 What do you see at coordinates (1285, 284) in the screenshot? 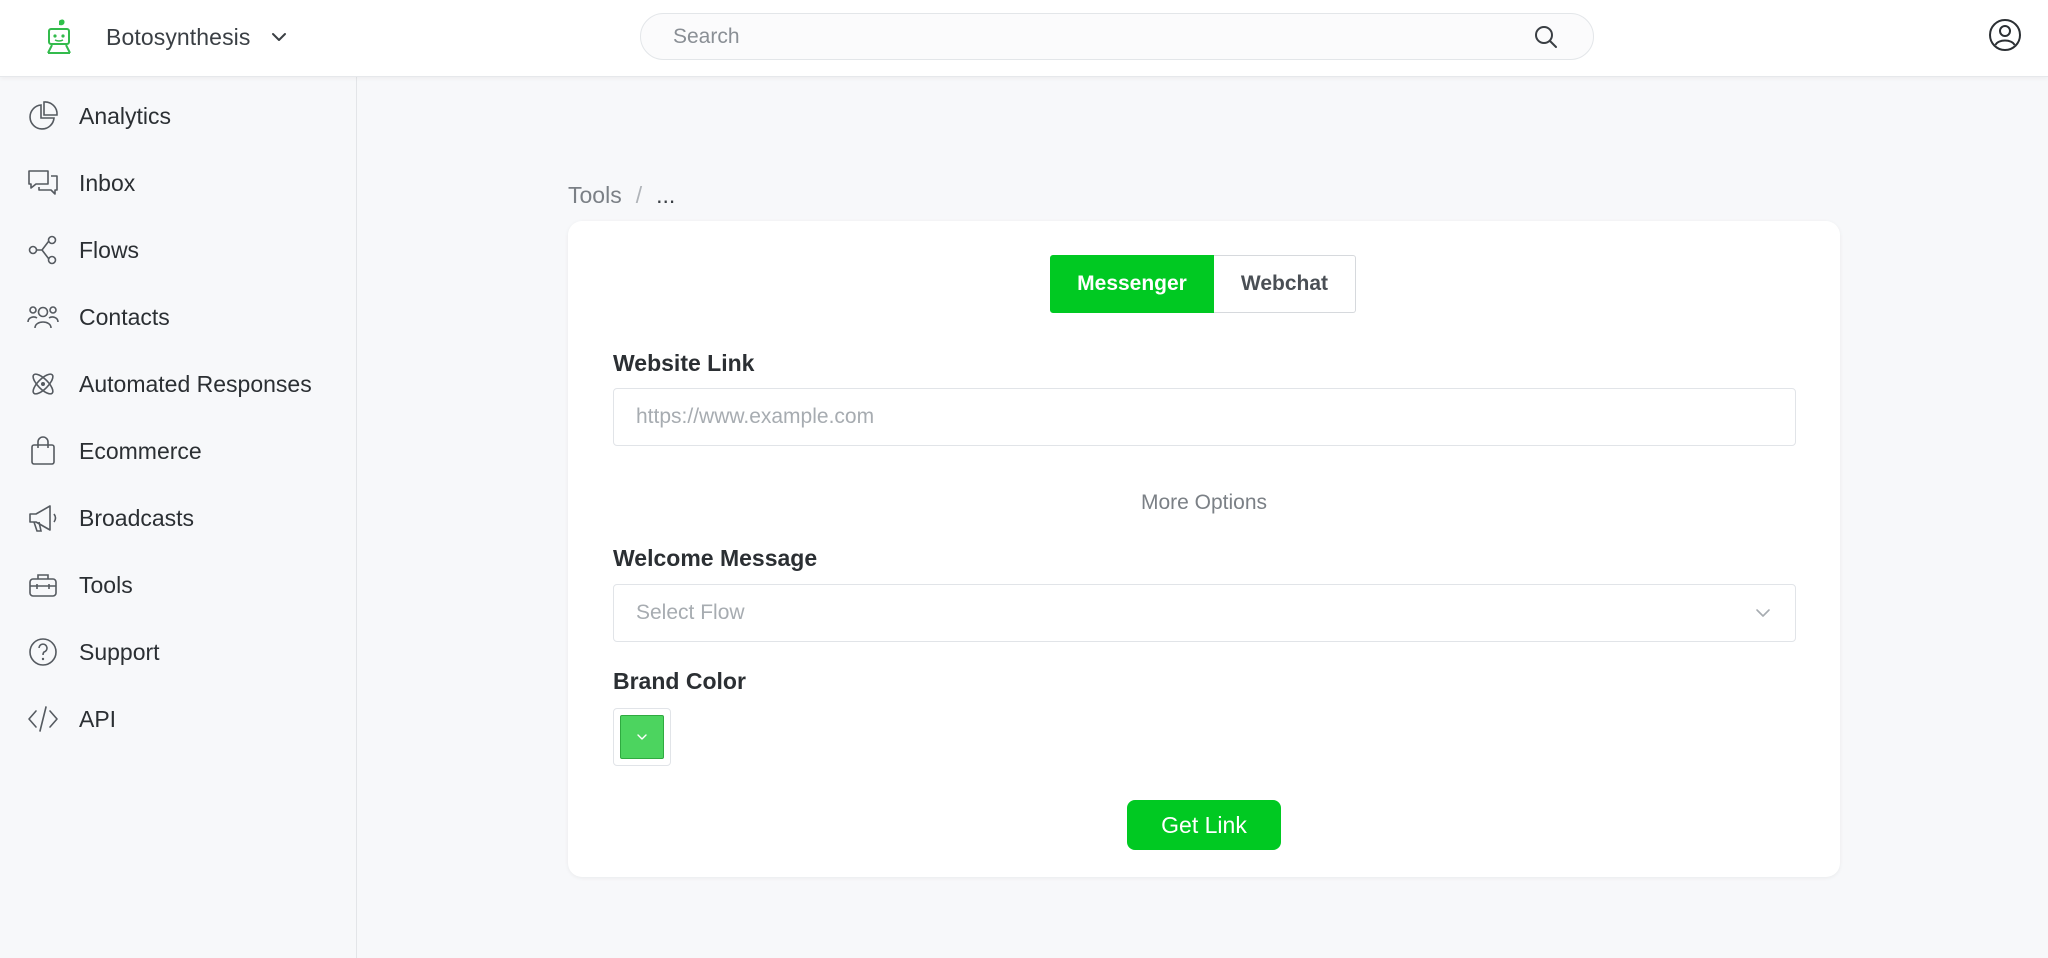
I see `tab-webchat: Webchat` at bounding box center [1285, 284].